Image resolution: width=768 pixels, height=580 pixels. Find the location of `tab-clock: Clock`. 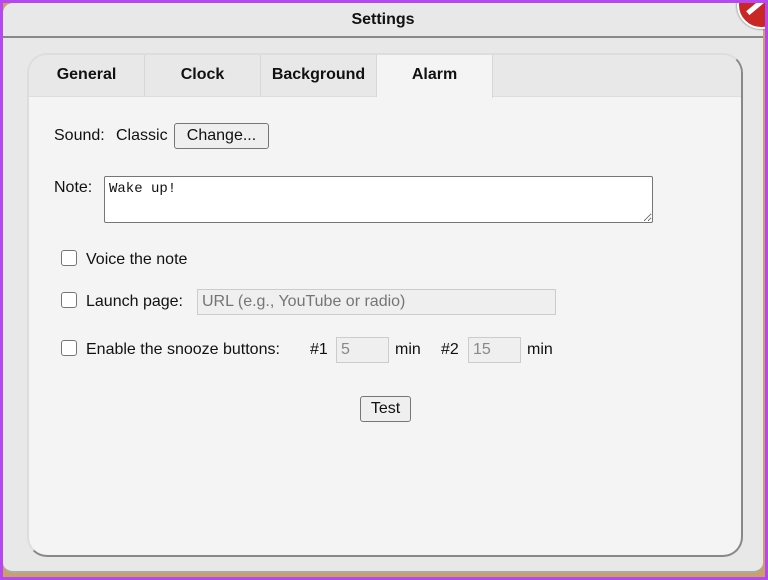

tab-clock: Clock is located at coordinates (203, 76).